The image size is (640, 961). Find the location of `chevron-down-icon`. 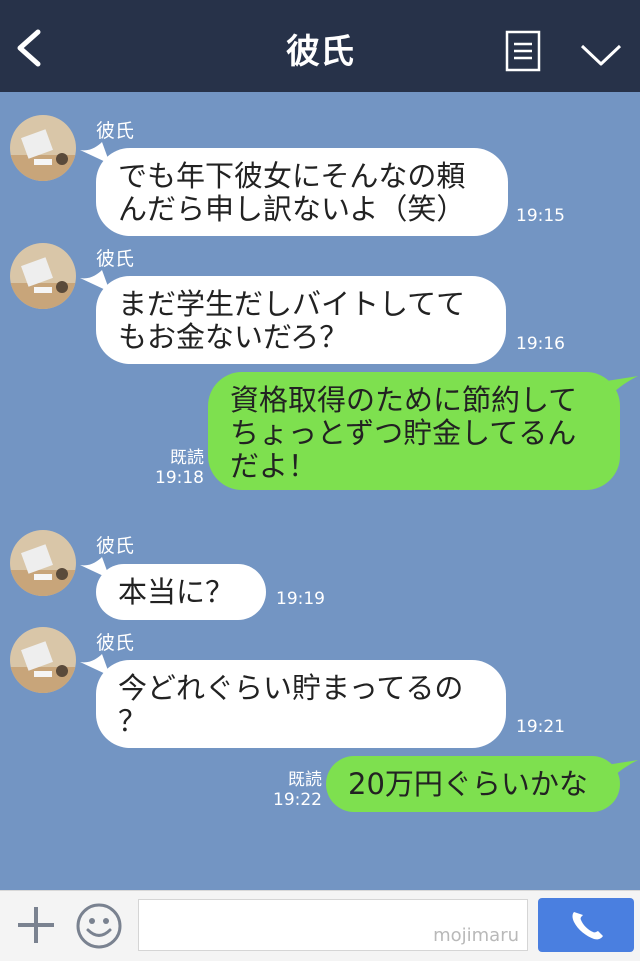

chevron-down-icon is located at coordinates (601, 55).